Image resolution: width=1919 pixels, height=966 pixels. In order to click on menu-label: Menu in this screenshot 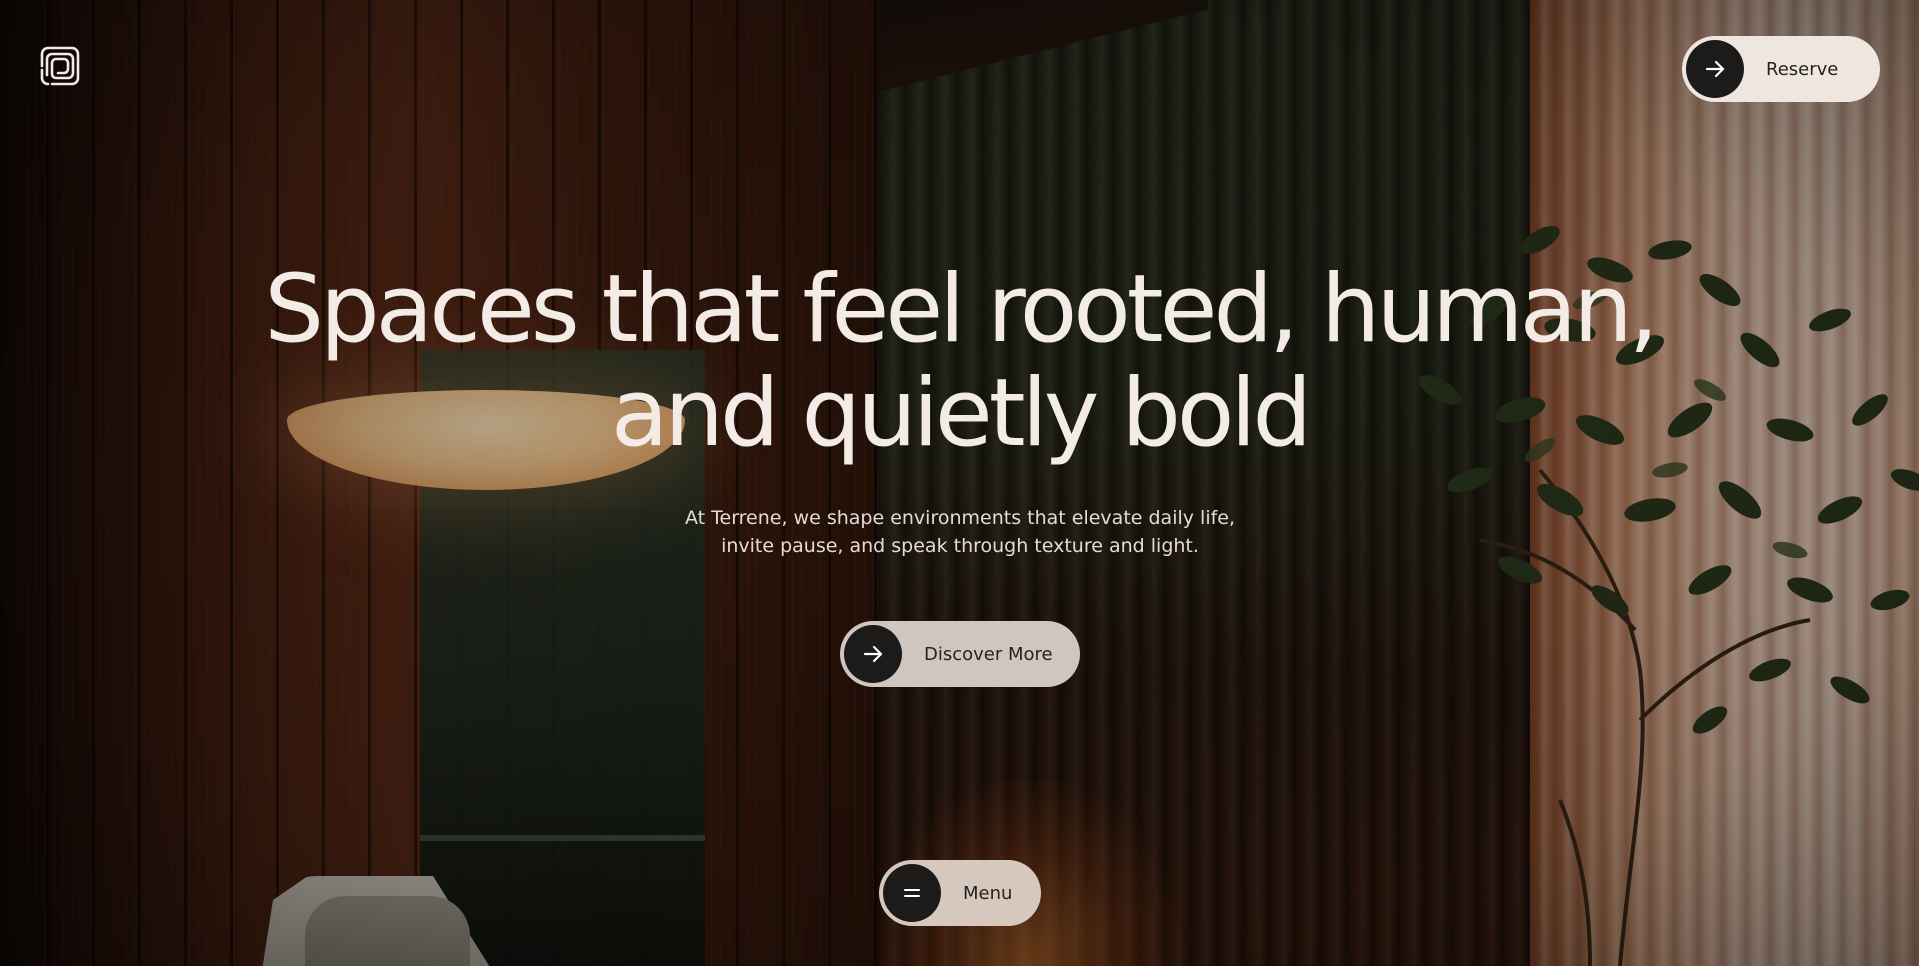, I will do `click(988, 893)`.